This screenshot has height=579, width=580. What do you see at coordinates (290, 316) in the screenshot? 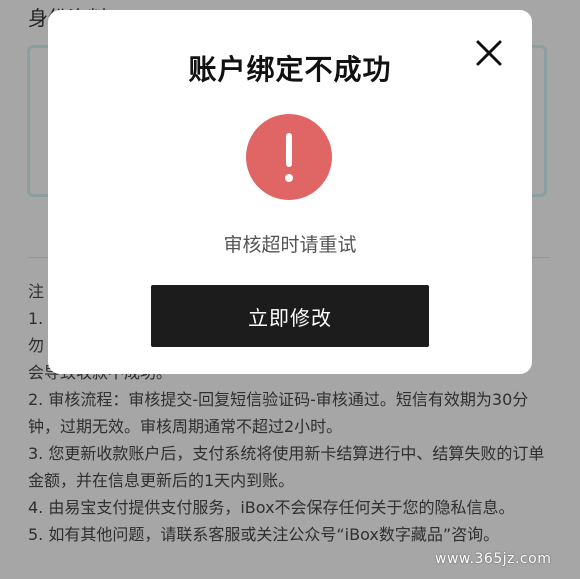
I see `modify-button: 立即修改` at bounding box center [290, 316].